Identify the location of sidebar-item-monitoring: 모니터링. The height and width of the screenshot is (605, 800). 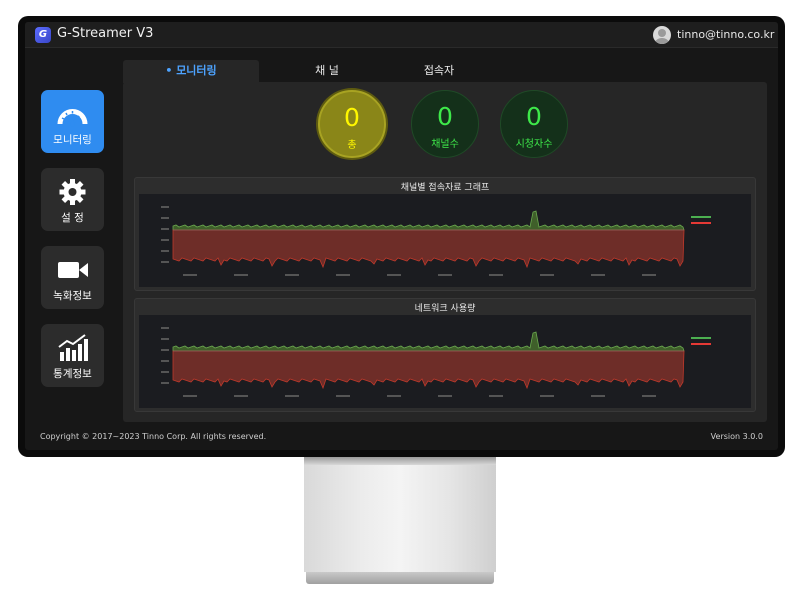
(72, 121).